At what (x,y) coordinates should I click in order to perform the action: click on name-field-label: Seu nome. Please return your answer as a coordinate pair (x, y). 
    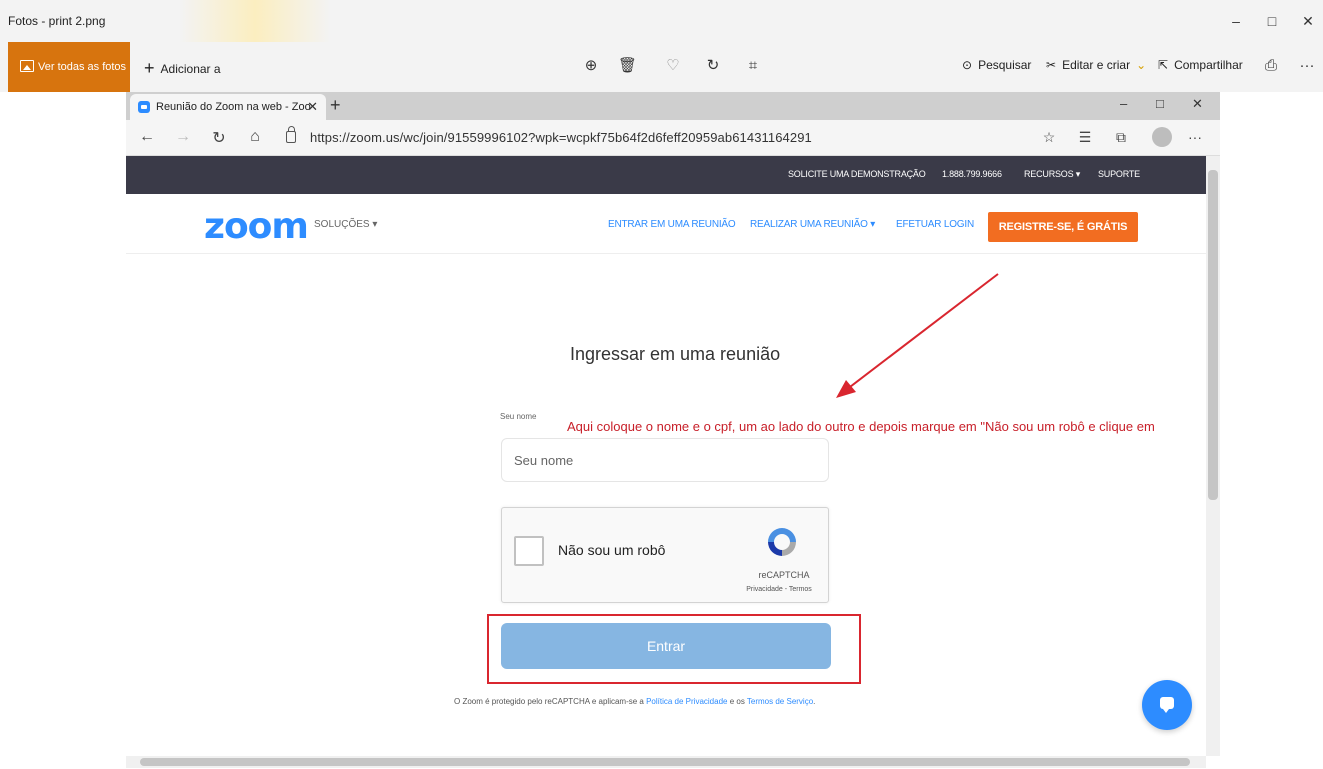
    Looking at the image, I should click on (518, 416).